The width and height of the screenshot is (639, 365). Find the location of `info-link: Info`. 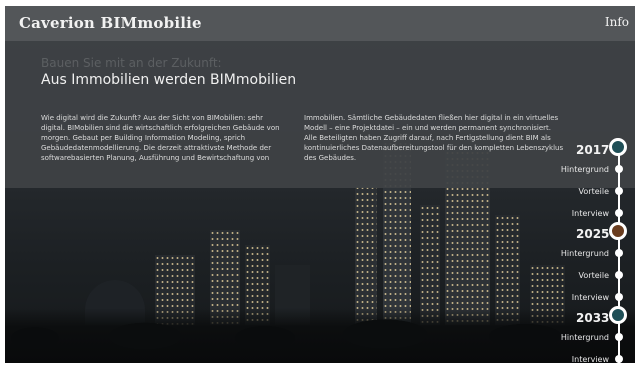

info-link: Info is located at coordinates (617, 22).